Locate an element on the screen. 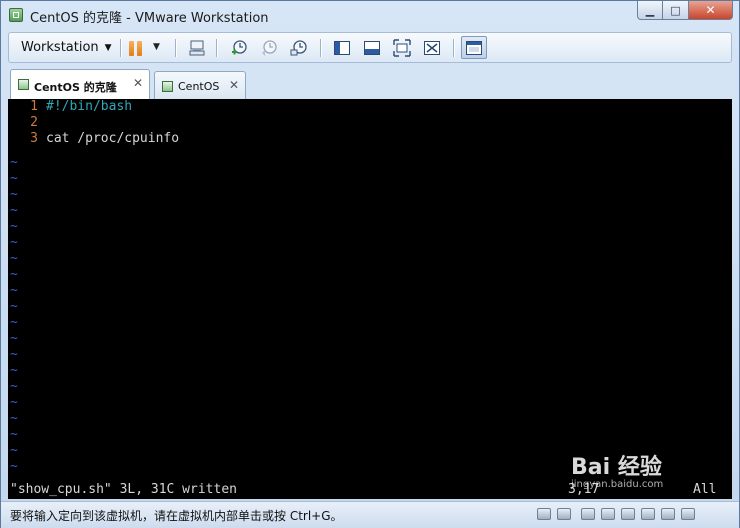 The height and width of the screenshot is (528, 740). hard-disk-icon is located at coordinates (544, 514).